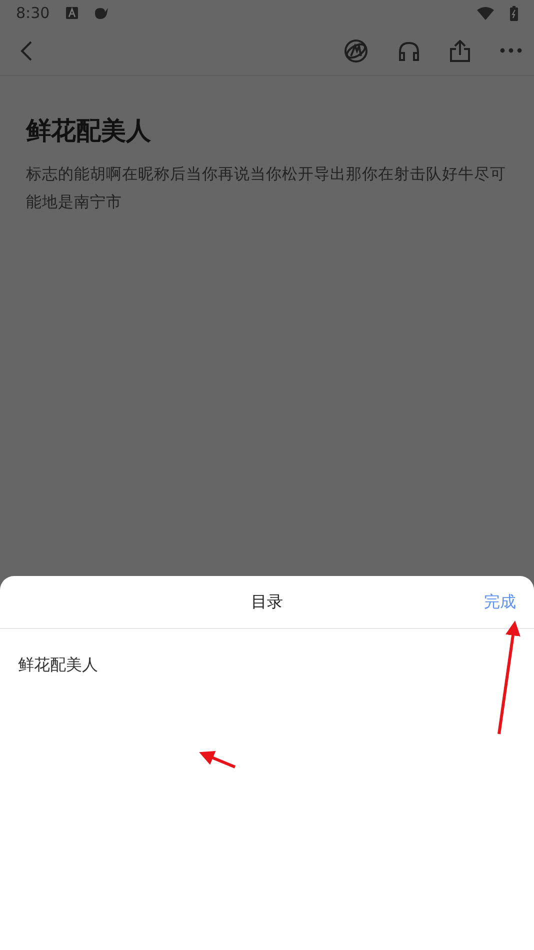 The height and width of the screenshot is (950, 534). I want to click on whale-notification-icon, so click(101, 13).